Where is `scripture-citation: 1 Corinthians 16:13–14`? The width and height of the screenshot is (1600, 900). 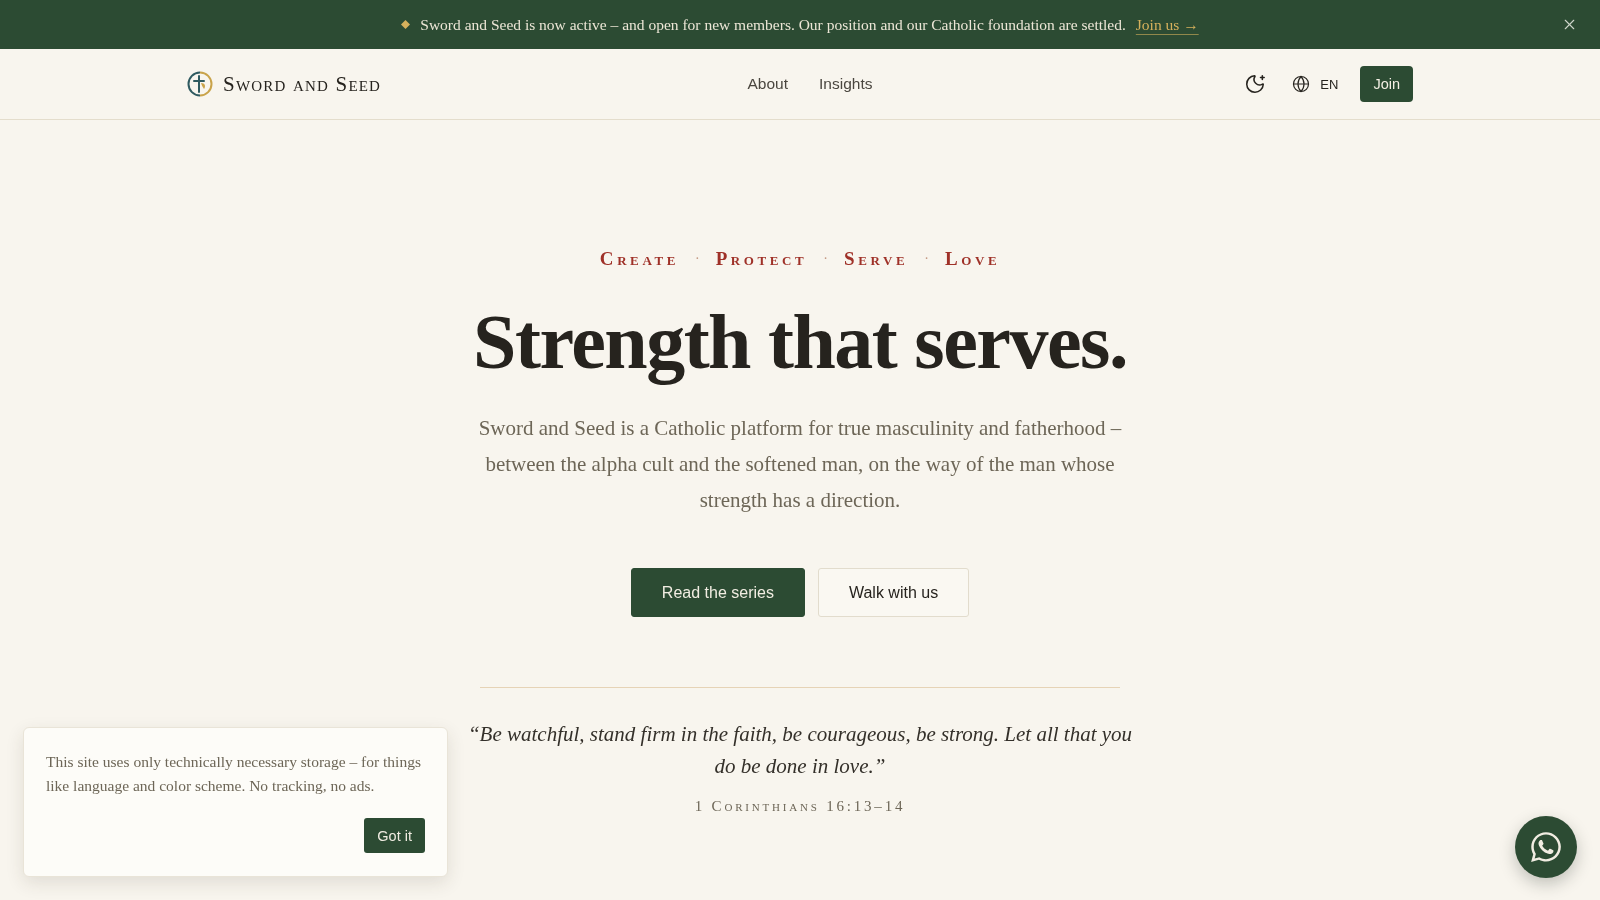 scripture-citation: 1 Corinthians 16:13–14 is located at coordinates (800, 806).